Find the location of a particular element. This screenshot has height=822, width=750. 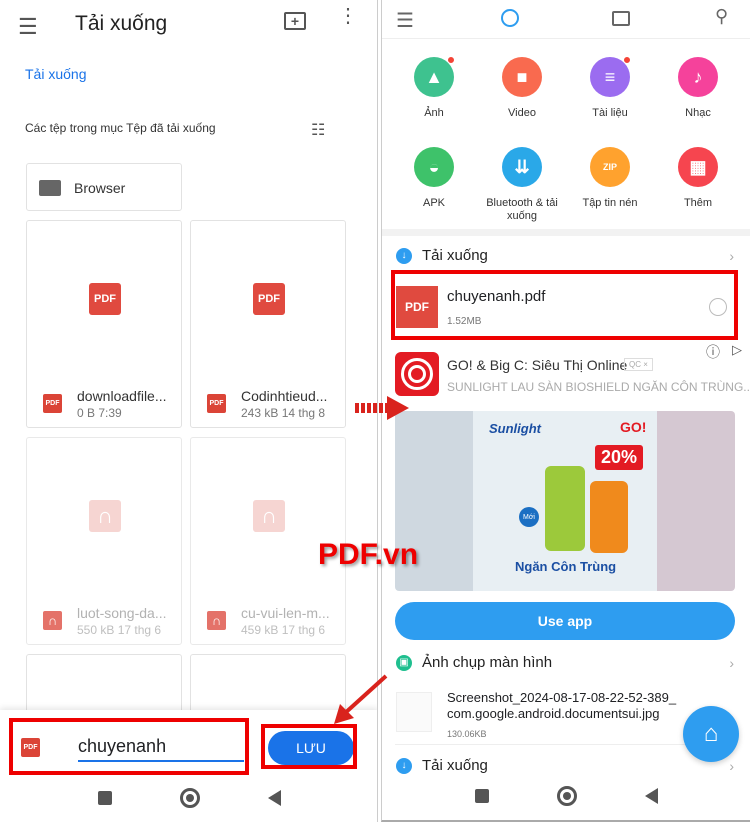

ad-brand: Sunlight is located at coordinates (515, 428).